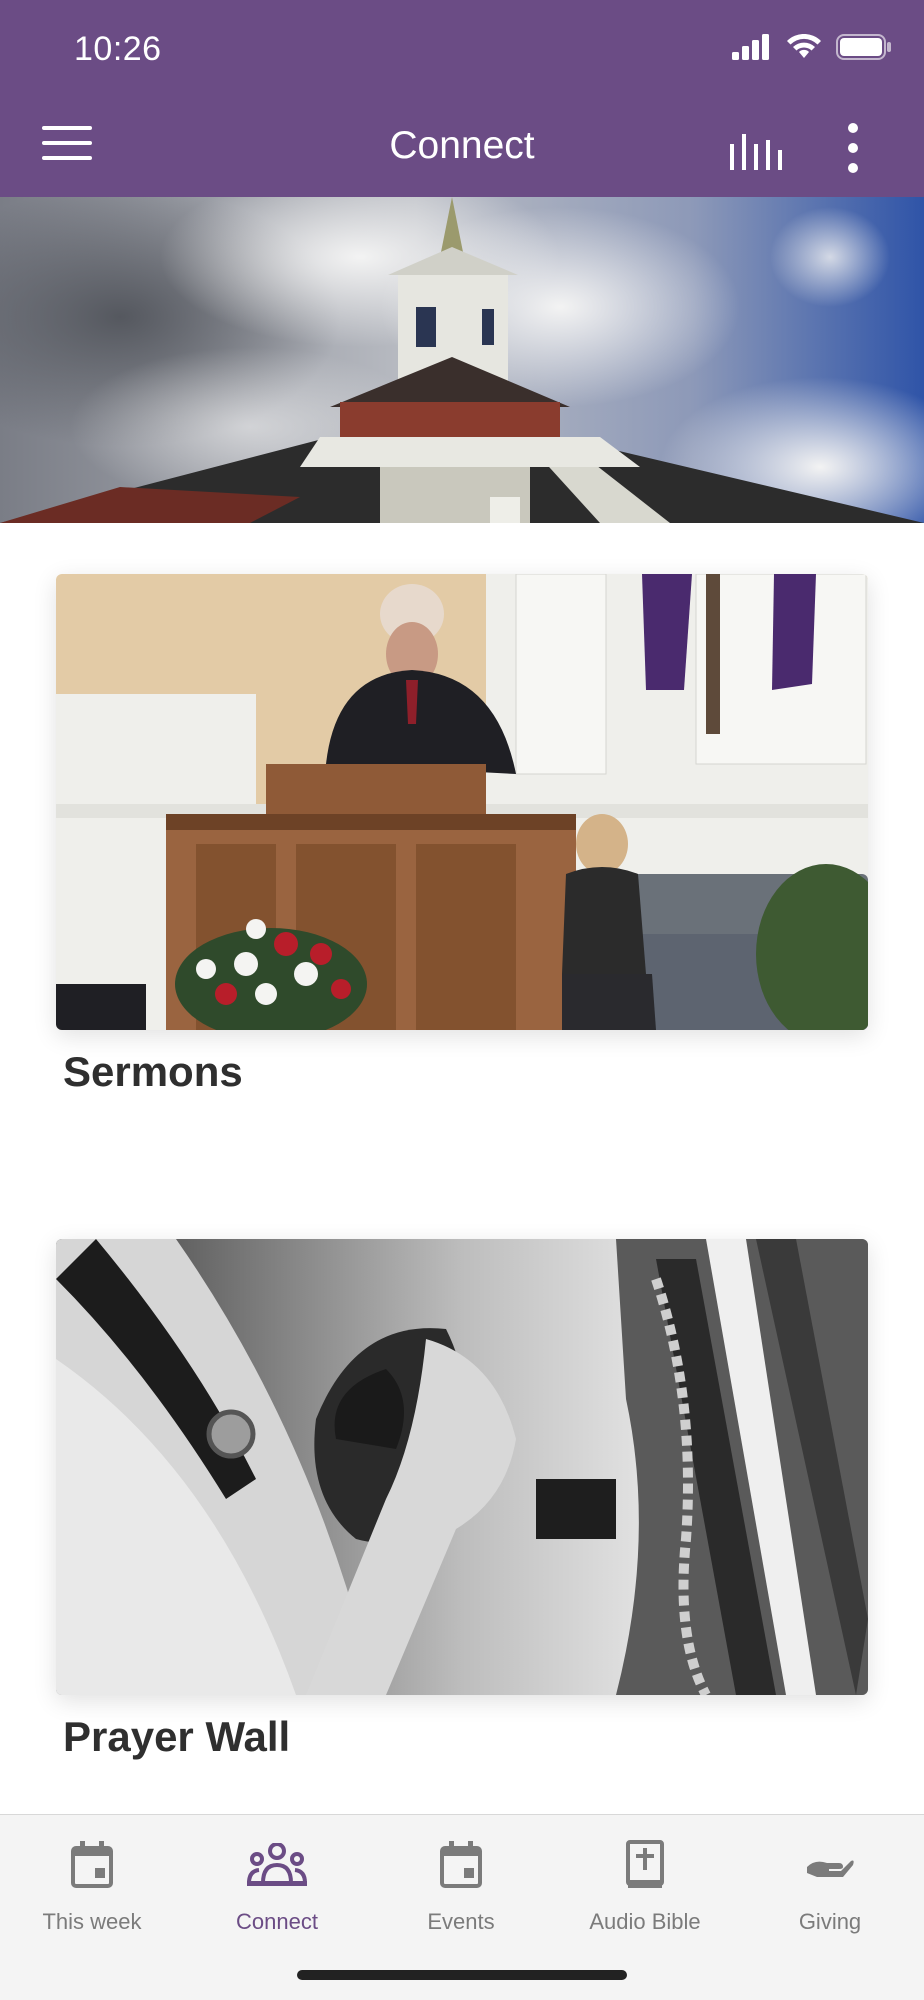 The image size is (924, 2000). Describe the element at coordinates (804, 46) in the screenshot. I see `wifi-icon` at that location.